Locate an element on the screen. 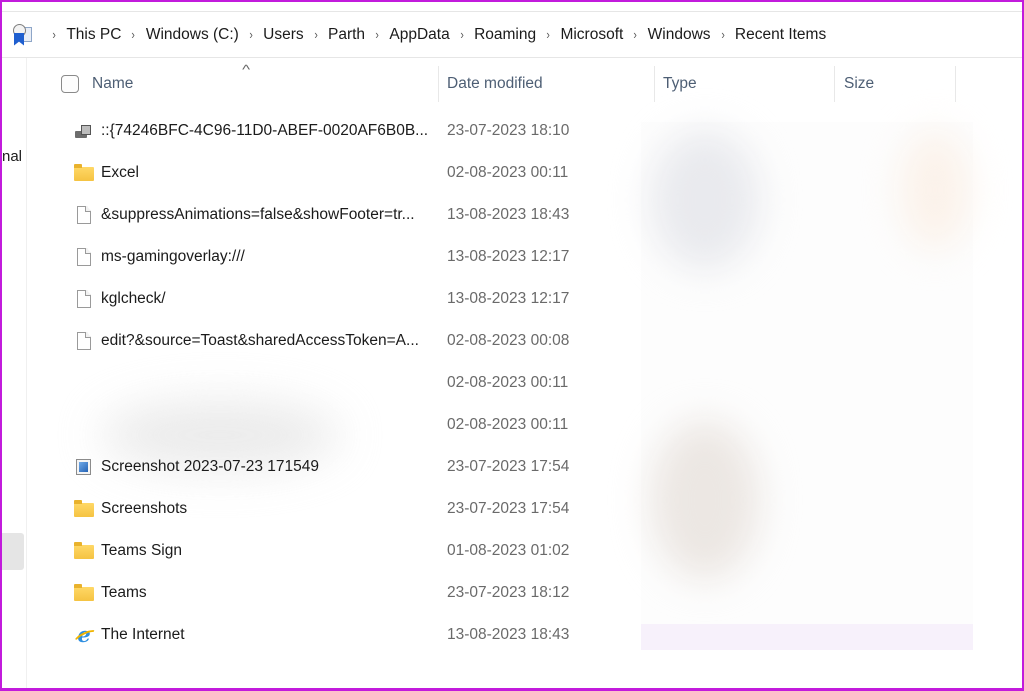  redacted-panel-edge is located at coordinates (807, 637).